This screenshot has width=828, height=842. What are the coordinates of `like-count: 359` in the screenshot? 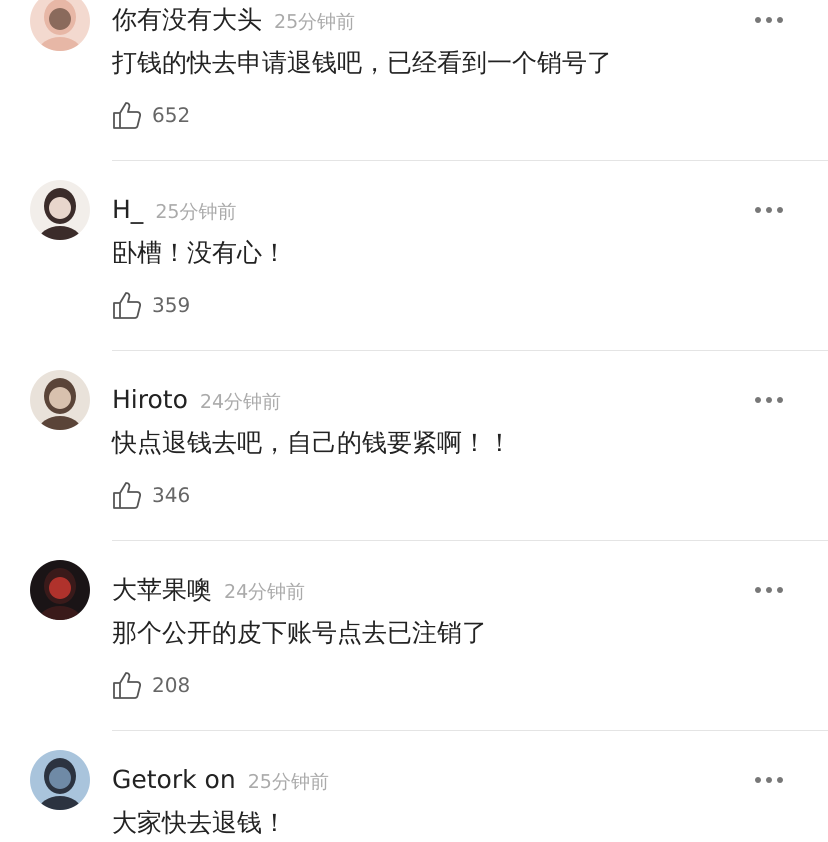 It's located at (171, 305).